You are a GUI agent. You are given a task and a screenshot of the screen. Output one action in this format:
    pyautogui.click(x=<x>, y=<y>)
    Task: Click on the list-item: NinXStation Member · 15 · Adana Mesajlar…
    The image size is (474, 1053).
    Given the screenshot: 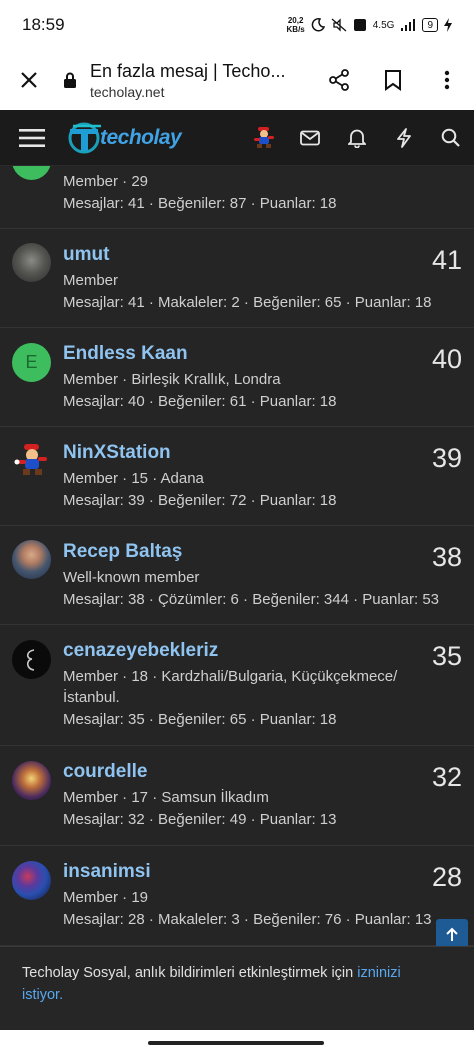 What is the action you would take?
    pyautogui.click(x=237, y=476)
    